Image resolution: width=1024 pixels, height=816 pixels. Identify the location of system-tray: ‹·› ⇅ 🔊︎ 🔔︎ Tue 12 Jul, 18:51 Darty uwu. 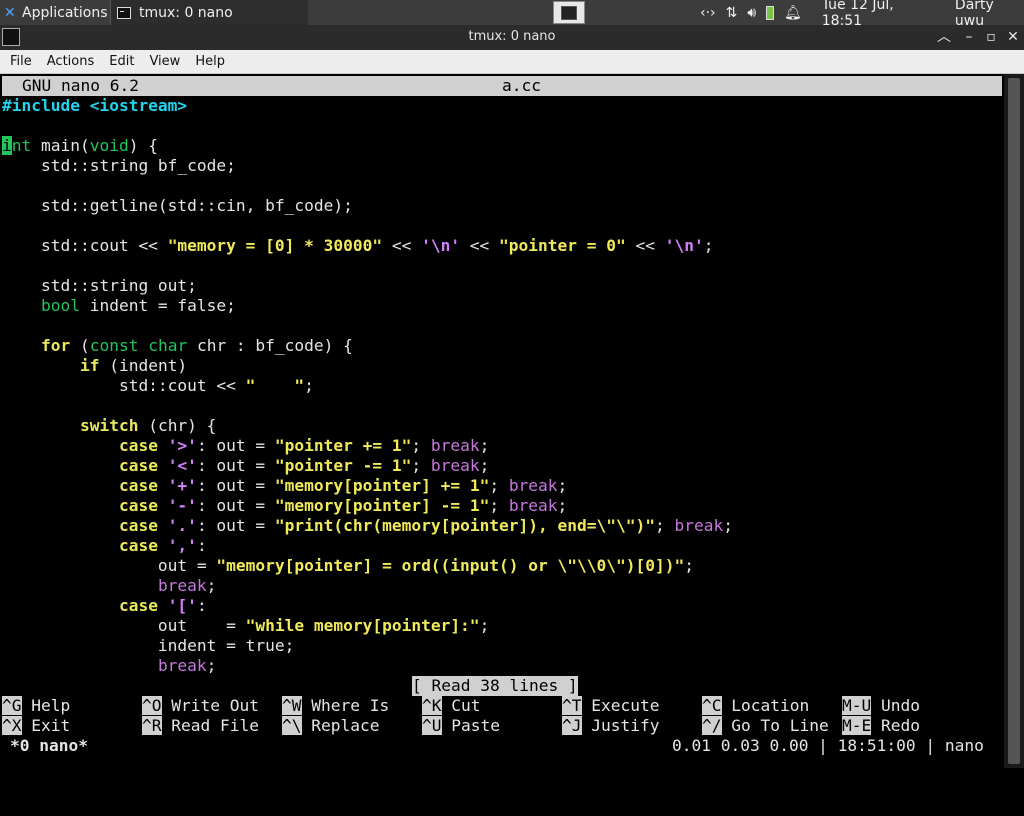
(862, 14).